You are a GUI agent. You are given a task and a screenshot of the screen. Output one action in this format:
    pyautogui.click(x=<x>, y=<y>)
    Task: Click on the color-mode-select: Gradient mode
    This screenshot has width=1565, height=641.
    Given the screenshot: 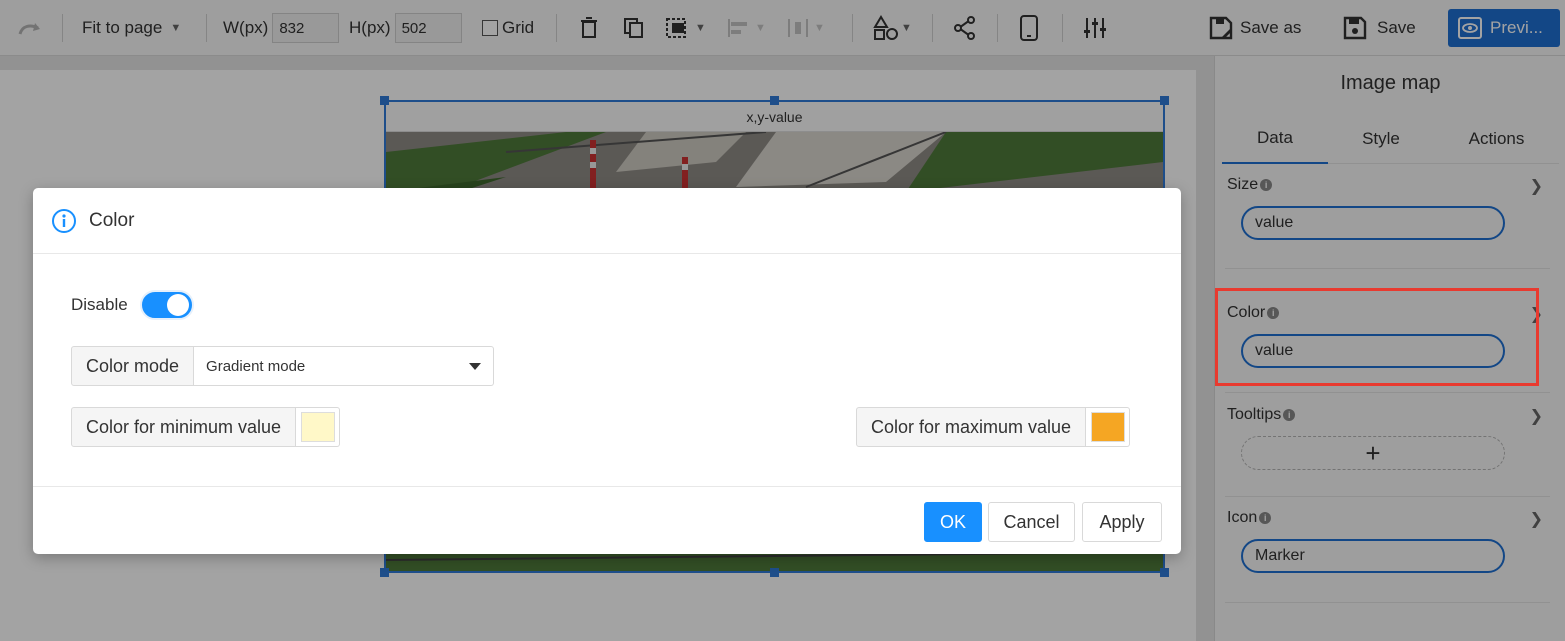 What is the action you would take?
    pyautogui.click(x=344, y=366)
    